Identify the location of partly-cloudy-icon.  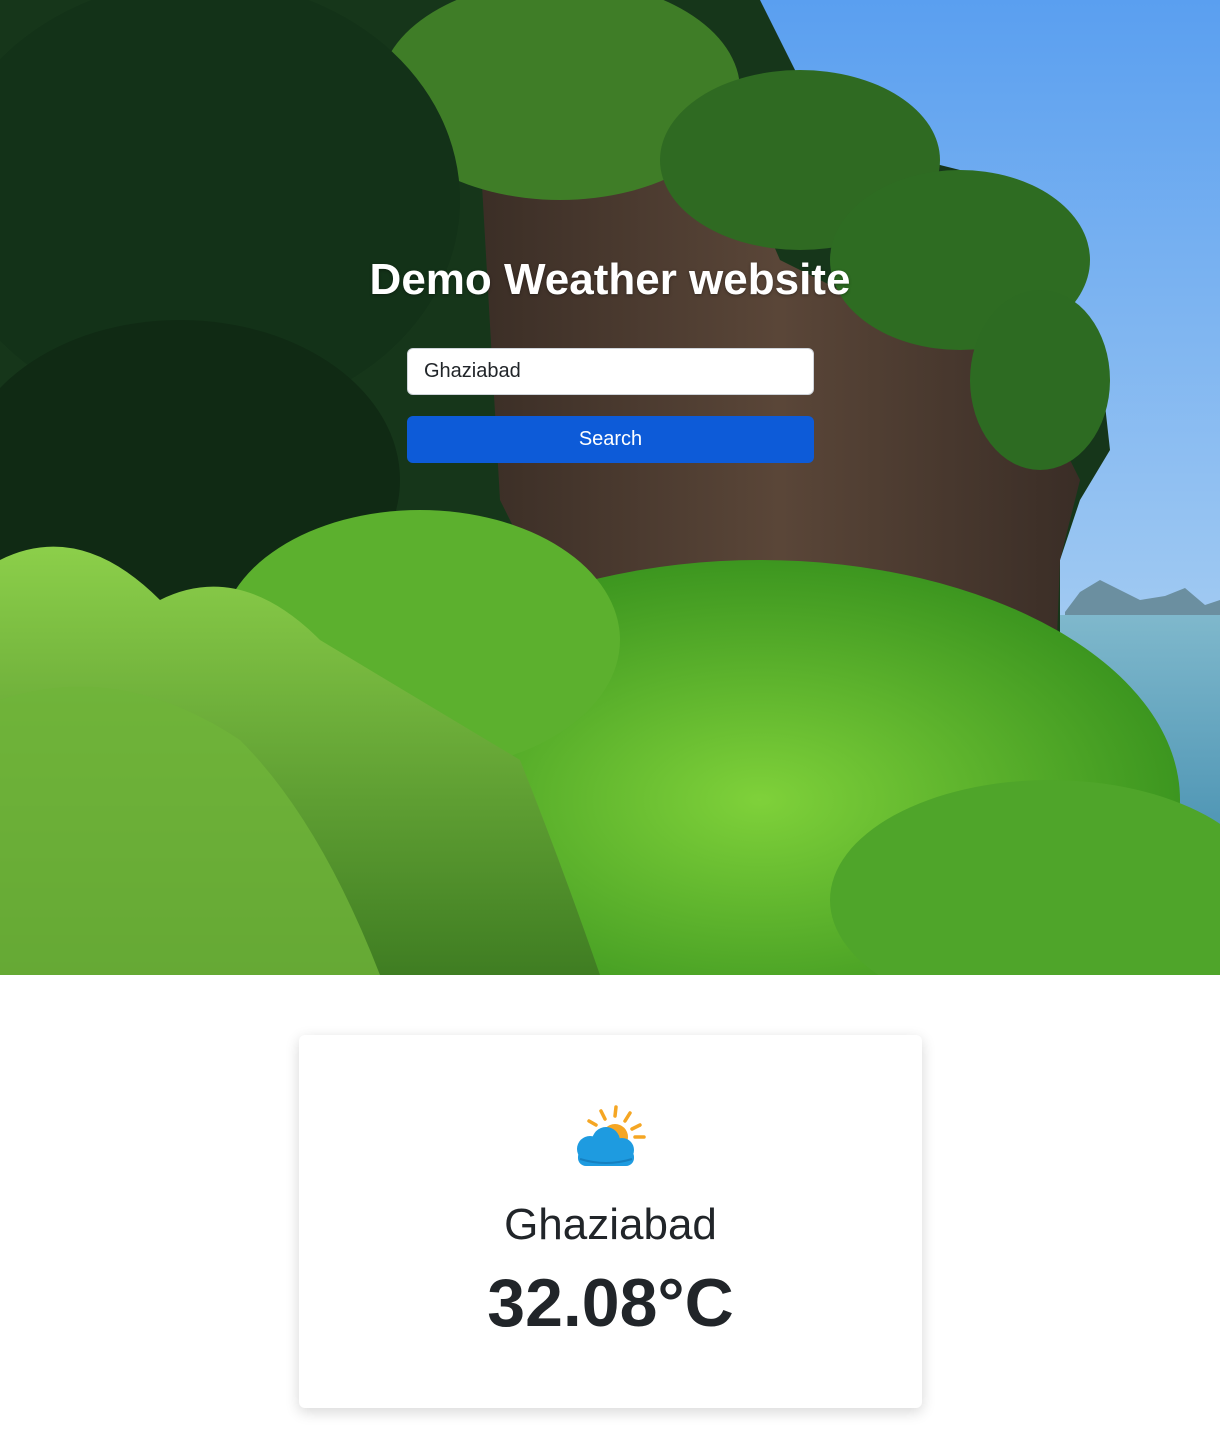
(611, 1135).